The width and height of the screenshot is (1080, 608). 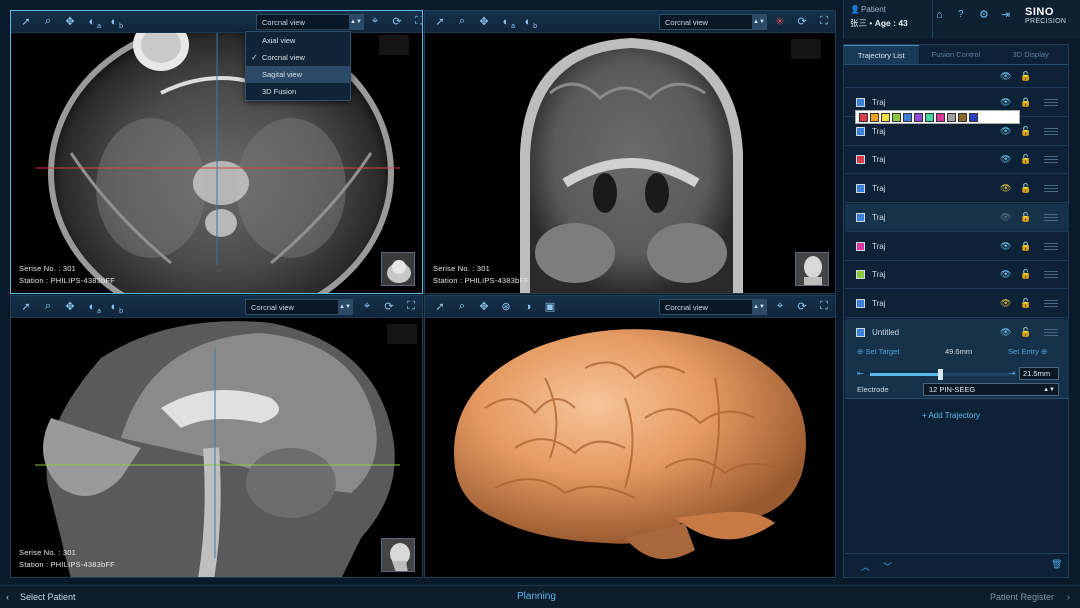 What do you see at coordinates (940, 374) in the screenshot?
I see `depth-slider` at bounding box center [940, 374].